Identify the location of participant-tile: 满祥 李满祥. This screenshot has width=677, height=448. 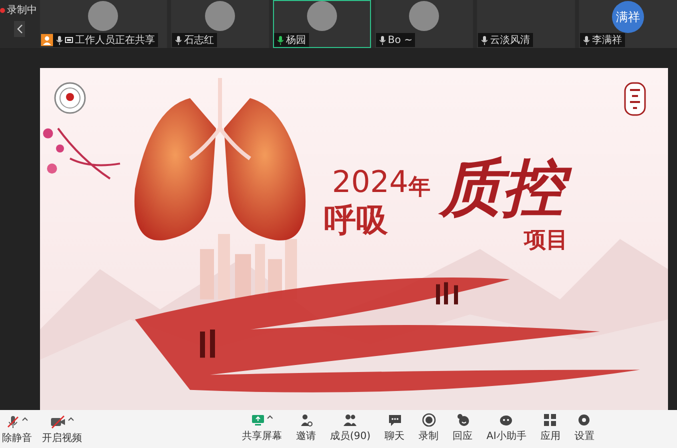
(627, 24).